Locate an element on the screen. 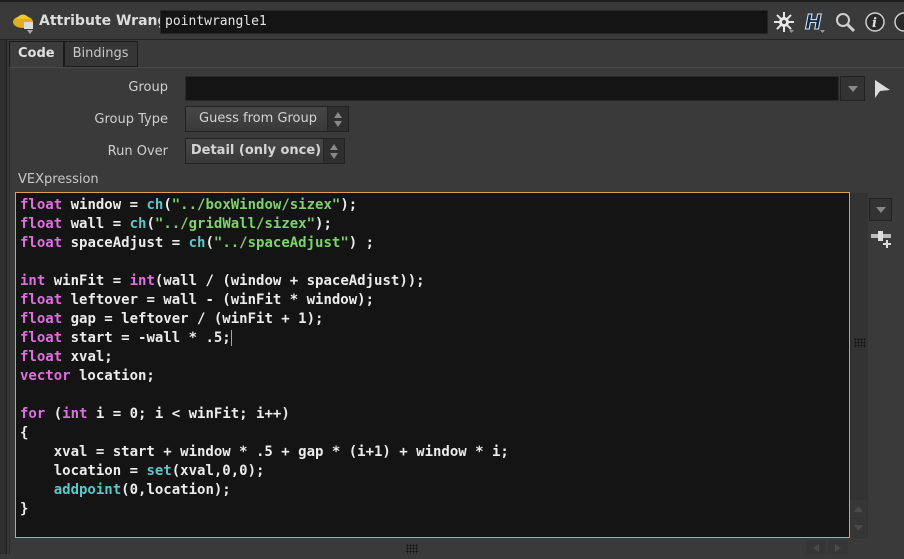 This screenshot has width=904, height=559. info-icon: i is located at coordinates (875, 22).